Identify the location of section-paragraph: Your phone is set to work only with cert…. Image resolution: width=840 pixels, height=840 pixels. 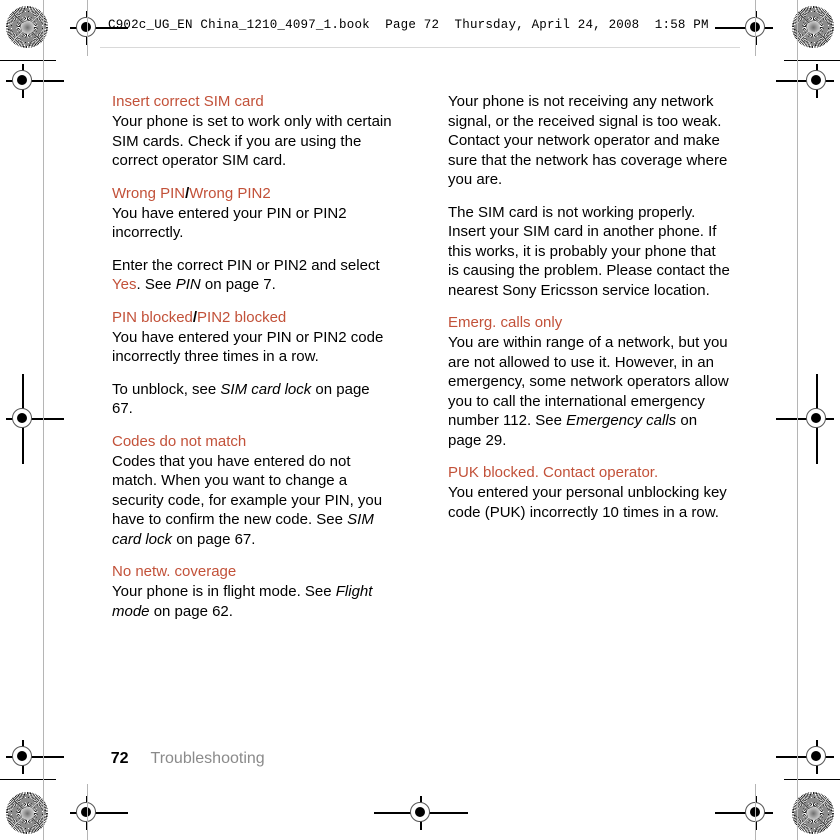
(252, 141).